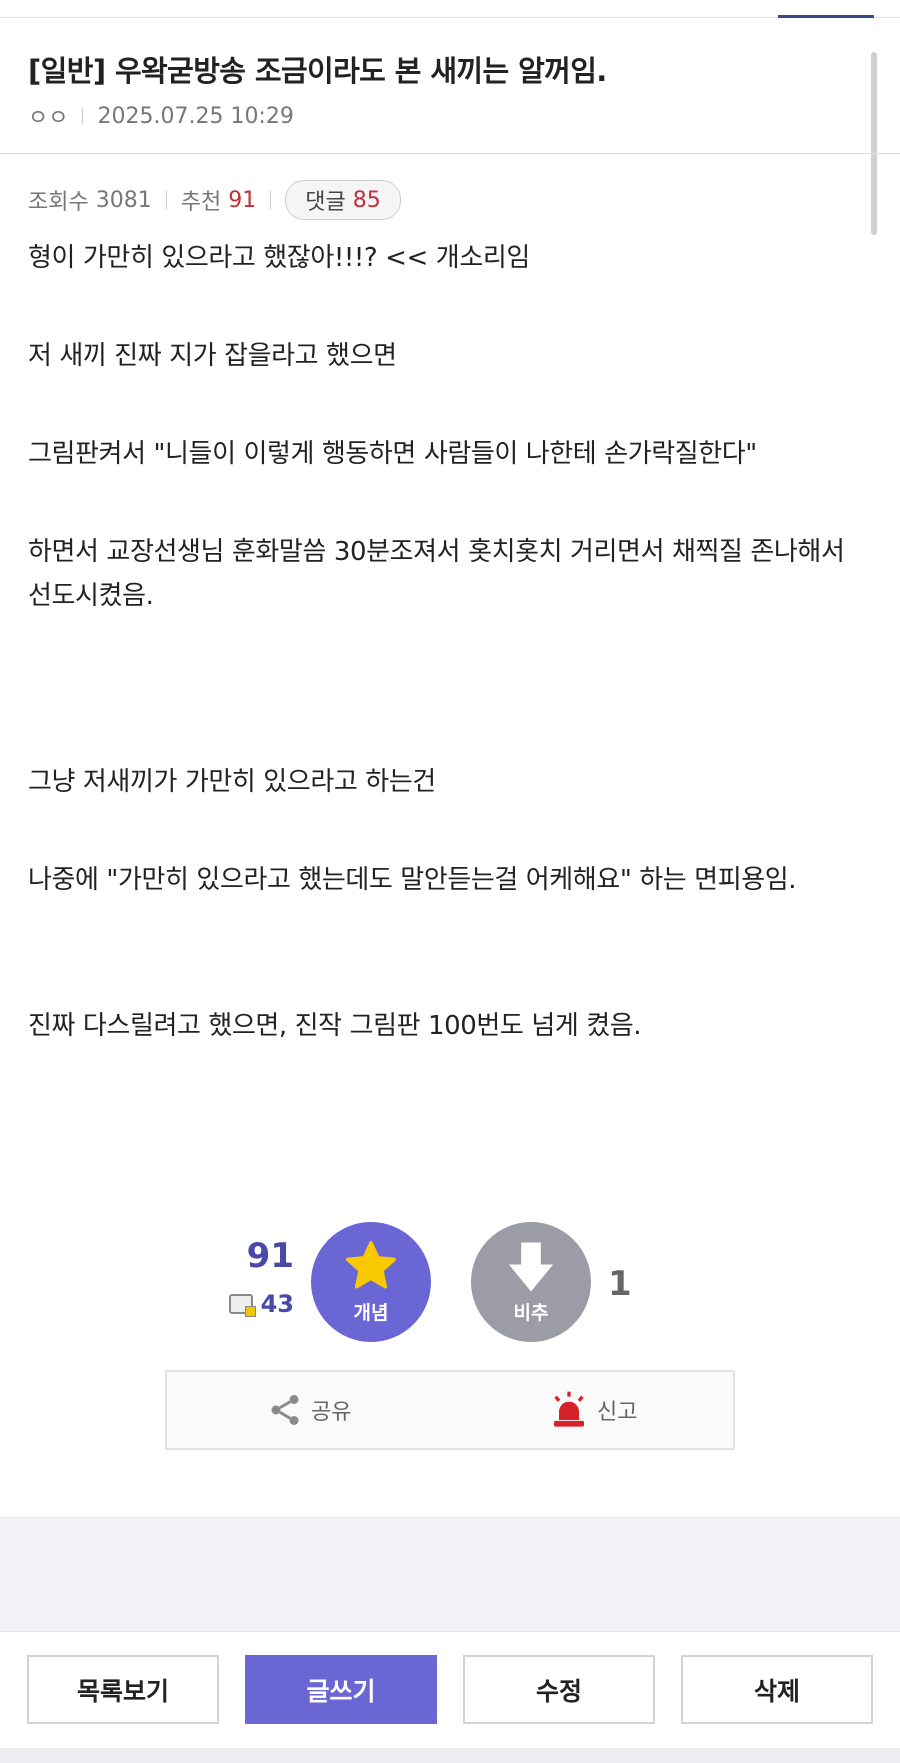 This screenshot has width=900, height=1763. What do you see at coordinates (450, 1697) in the screenshot?
I see `bottom-action-bar: 목록보기 글쓰기 수정 삭제` at bounding box center [450, 1697].